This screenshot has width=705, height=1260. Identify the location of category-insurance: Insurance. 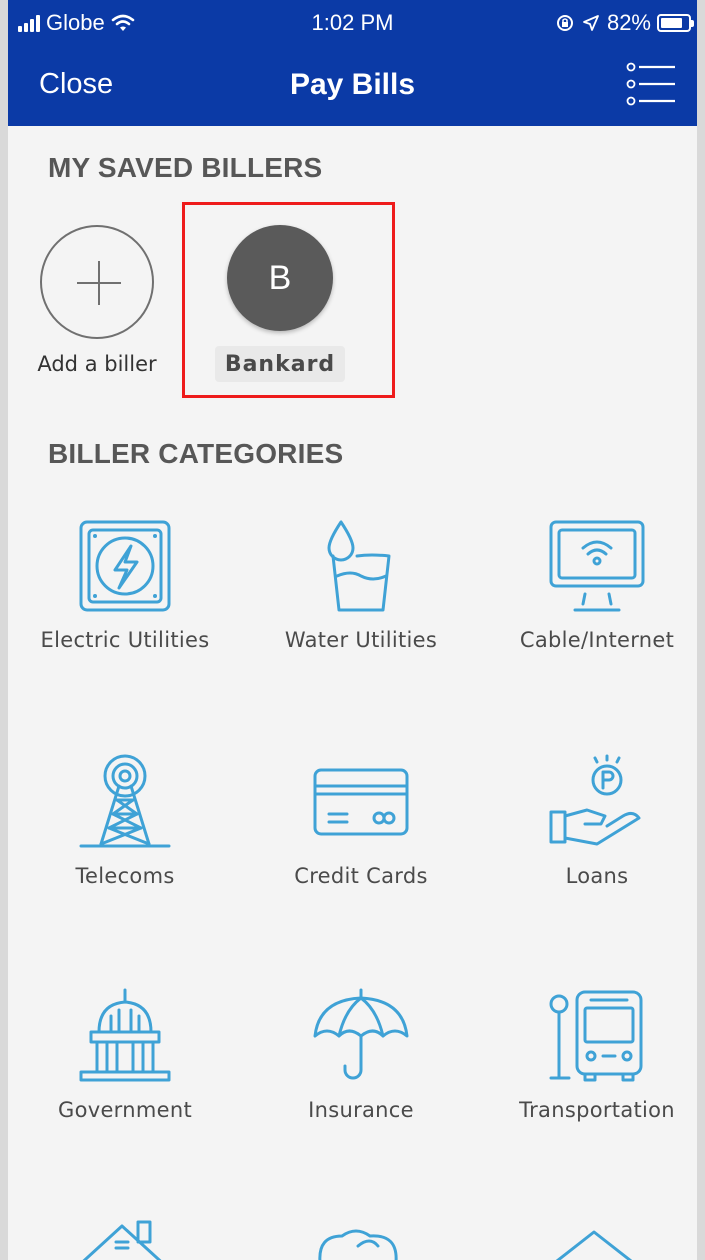
(361, 1054).